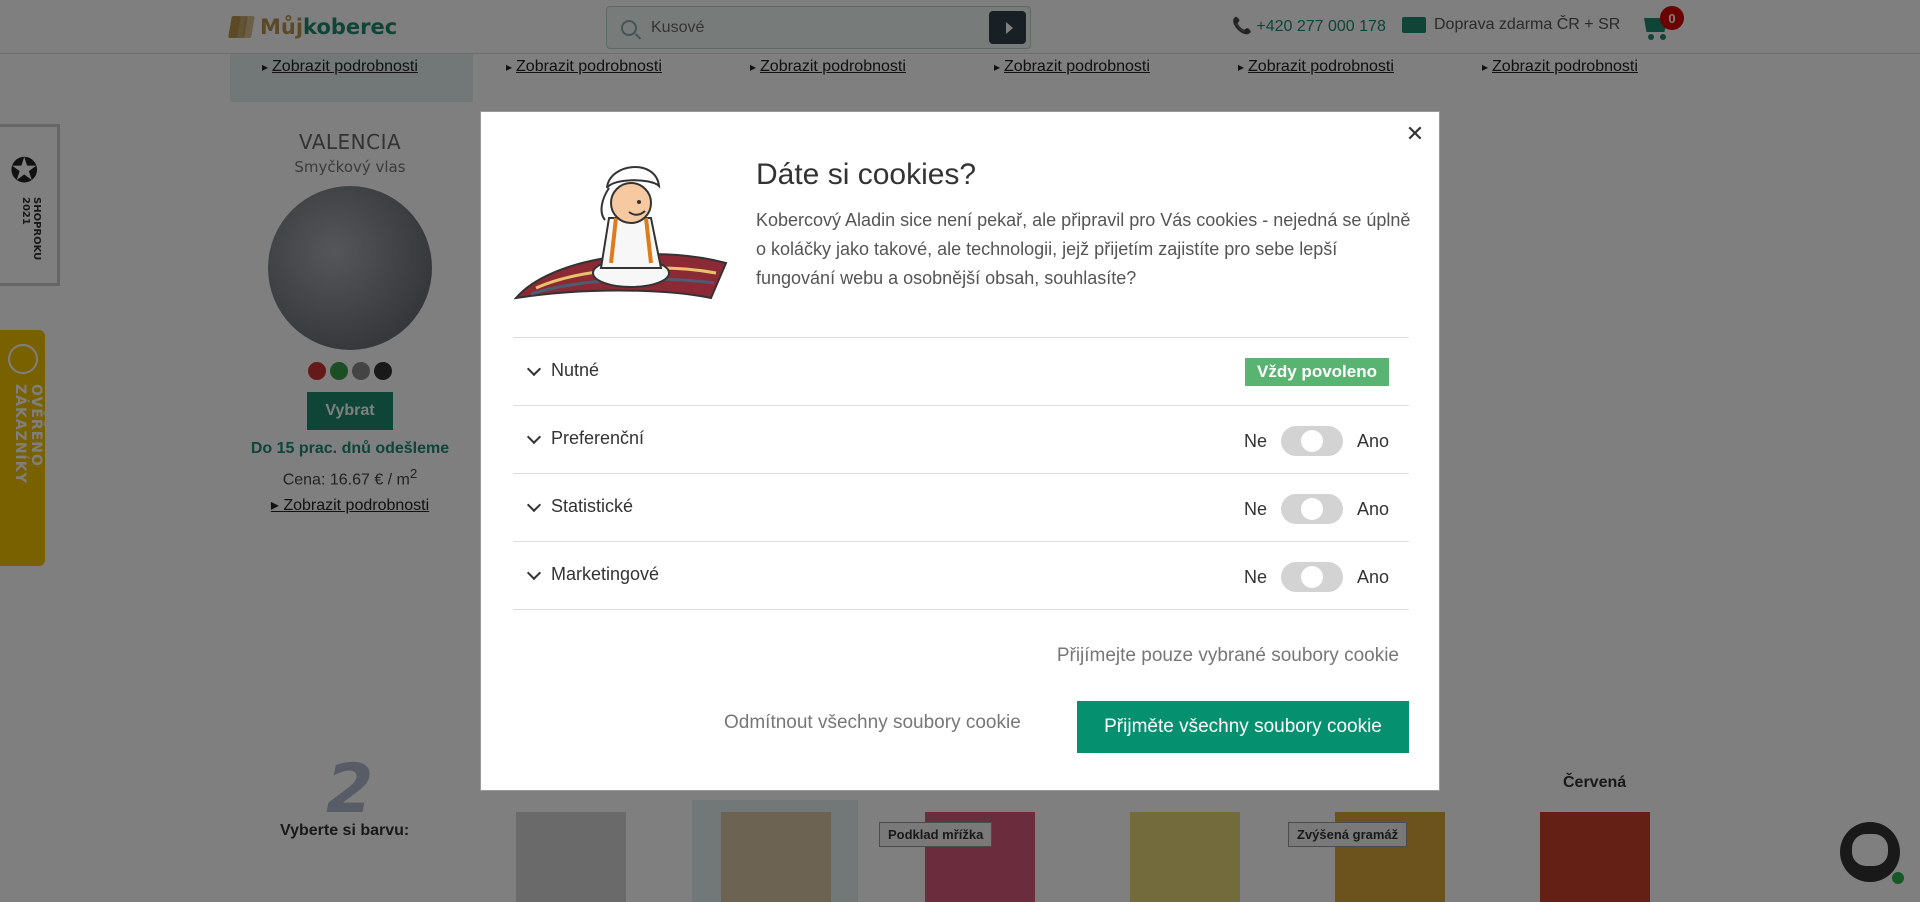  Describe the element at coordinates (866, 174) in the screenshot. I see `modal-title: Dáte si cookies?` at that location.